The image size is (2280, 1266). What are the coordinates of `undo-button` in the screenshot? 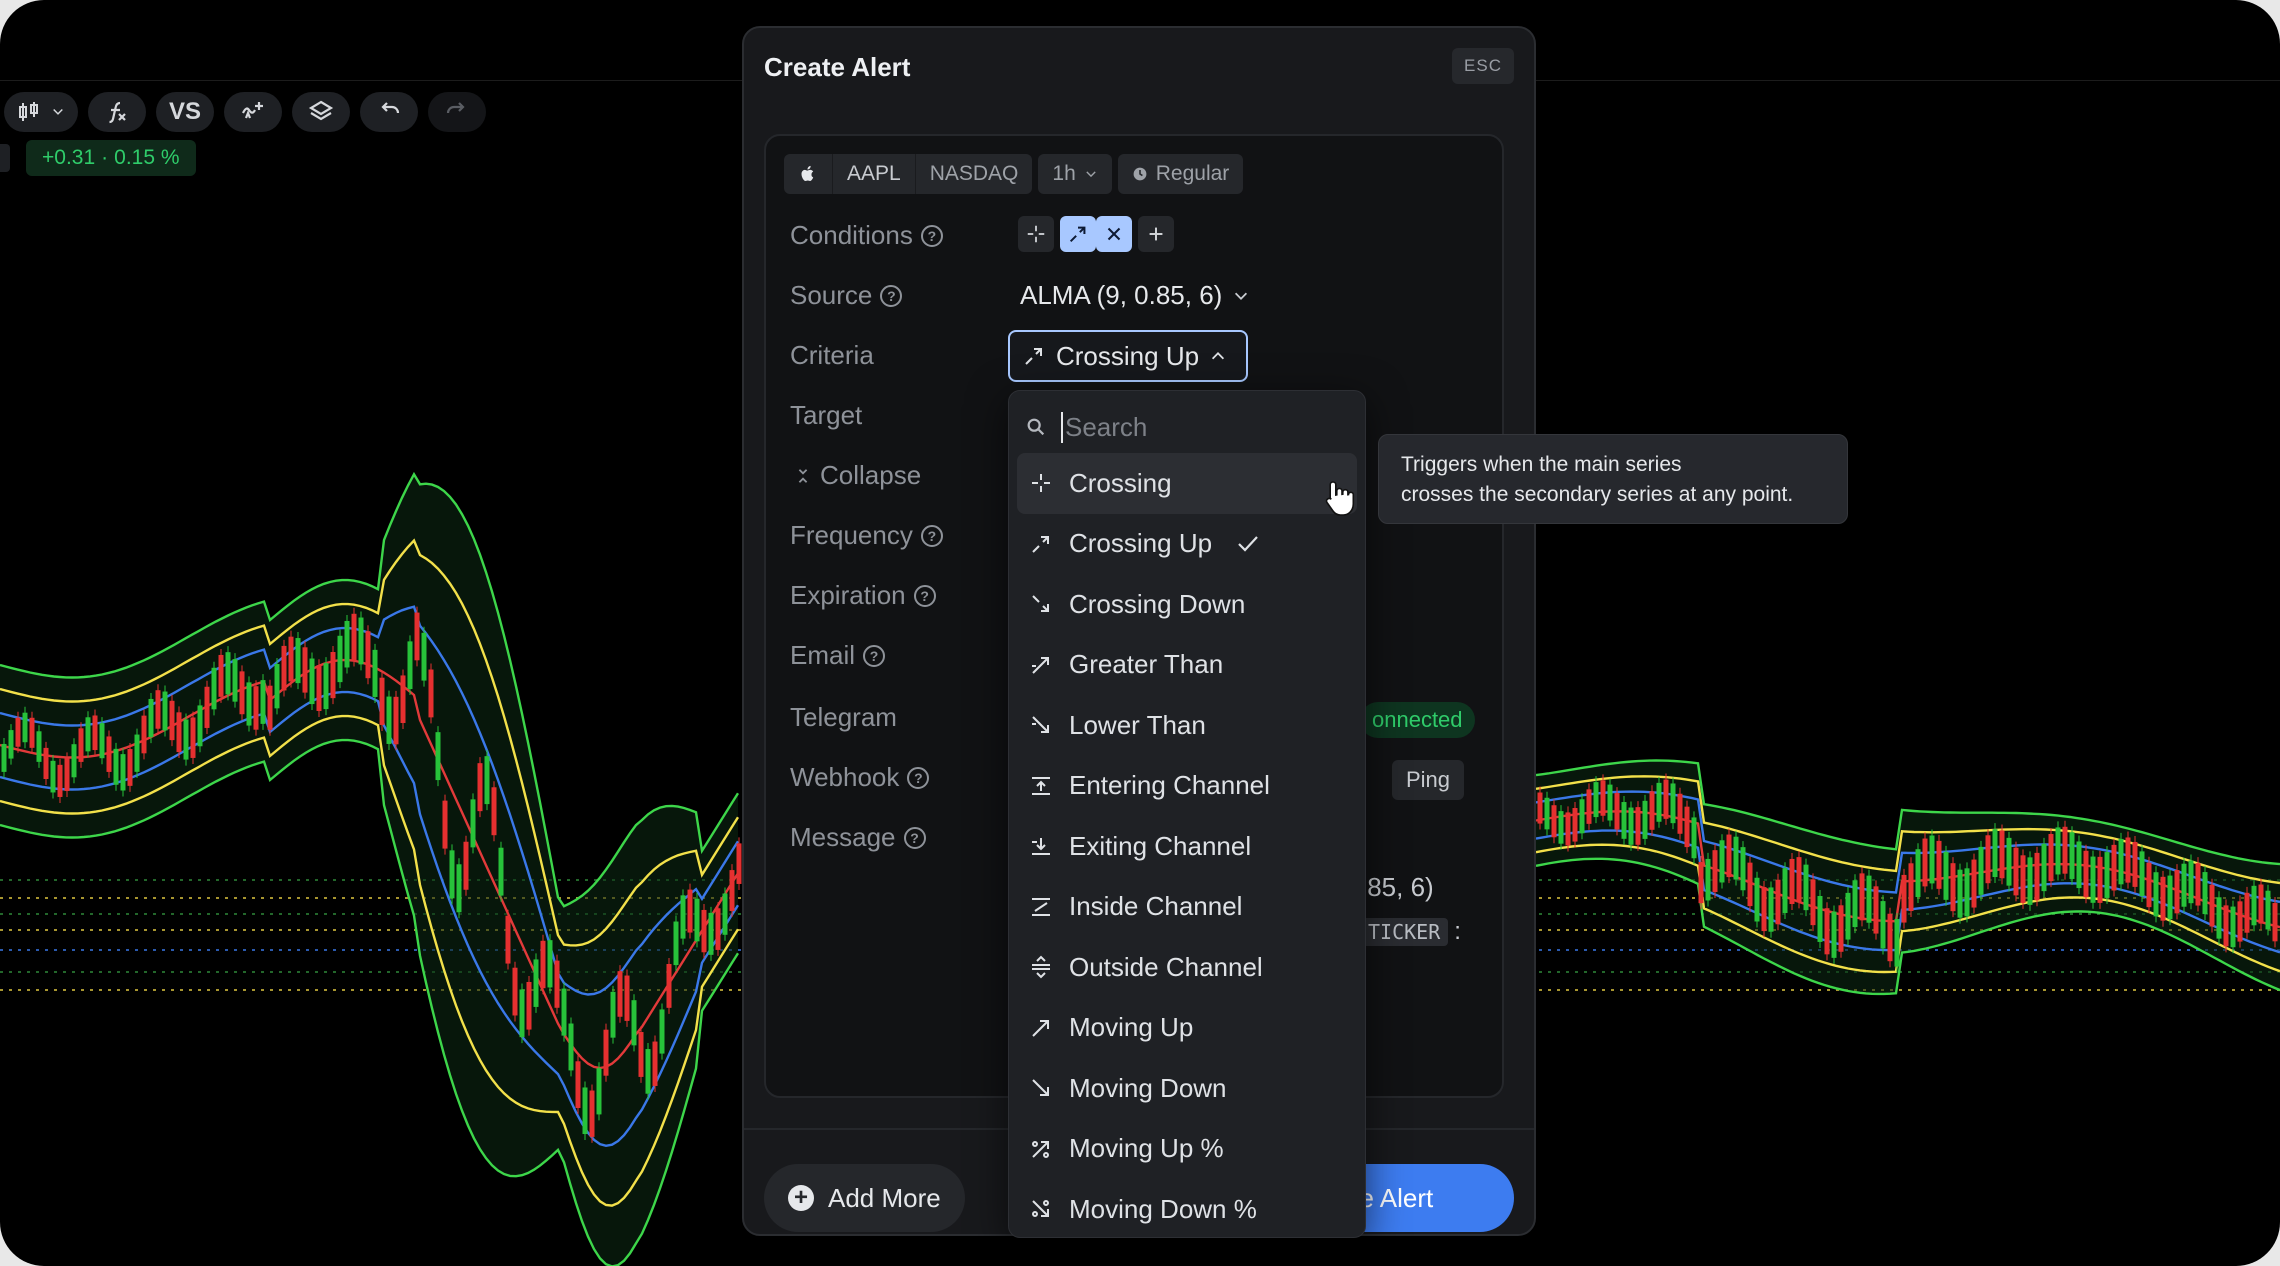 It's located at (389, 112).